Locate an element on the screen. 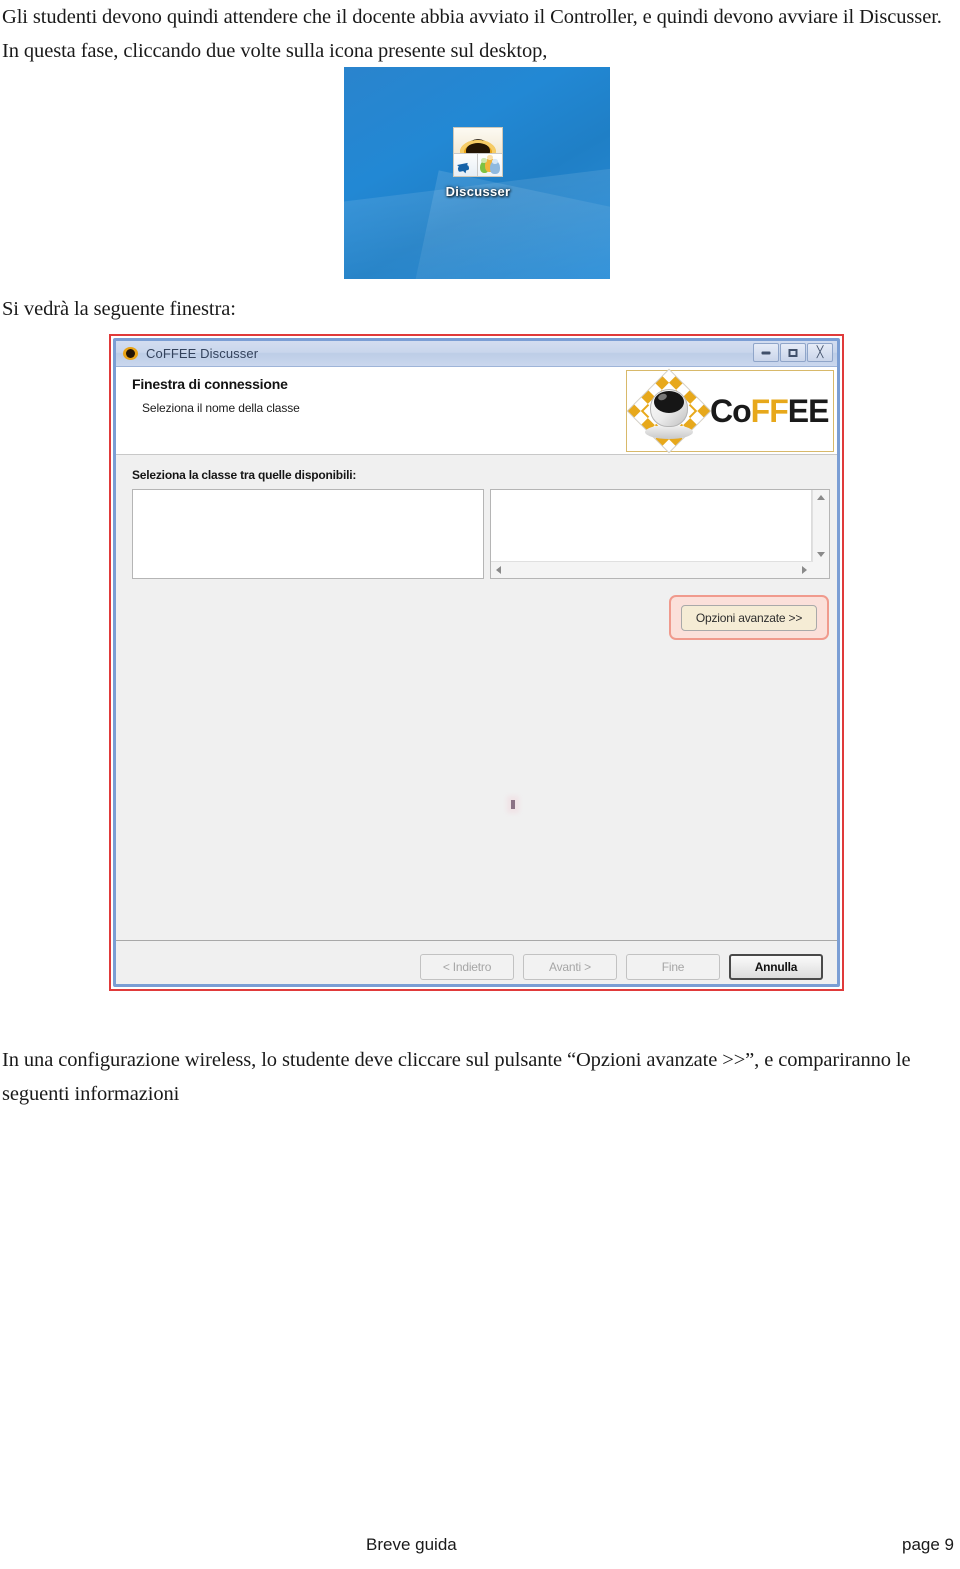 The height and width of the screenshot is (1569, 960). logo-text-ff: FF is located at coordinates (769, 410).